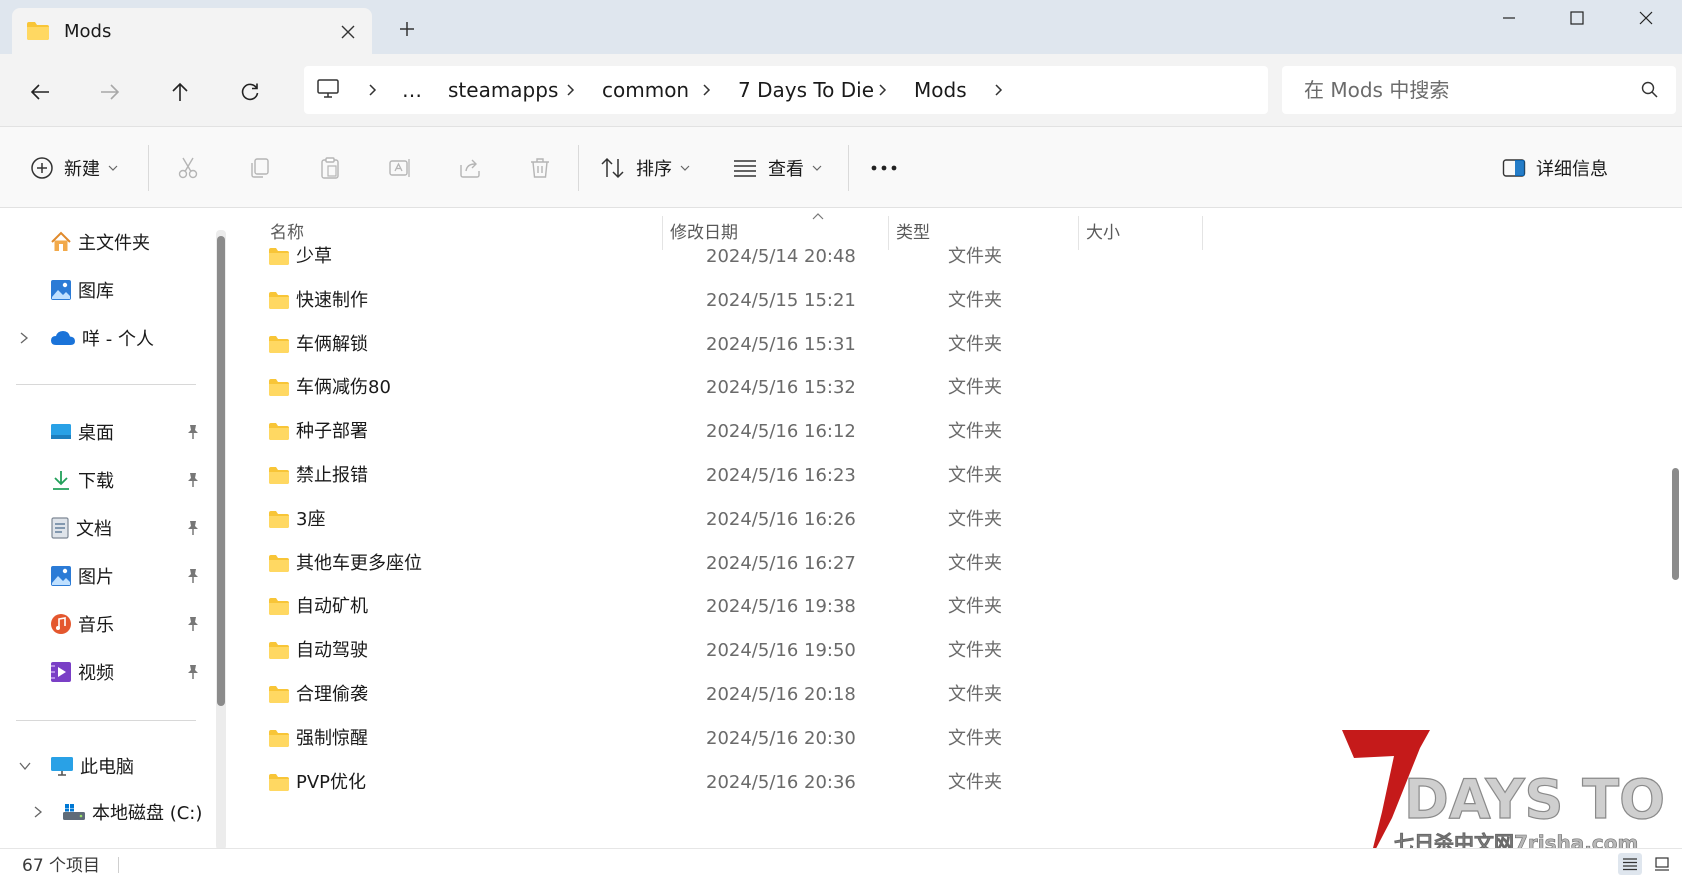  I want to click on breadcrumb-7-days-to-die: 7 Days To Die, so click(806, 90).